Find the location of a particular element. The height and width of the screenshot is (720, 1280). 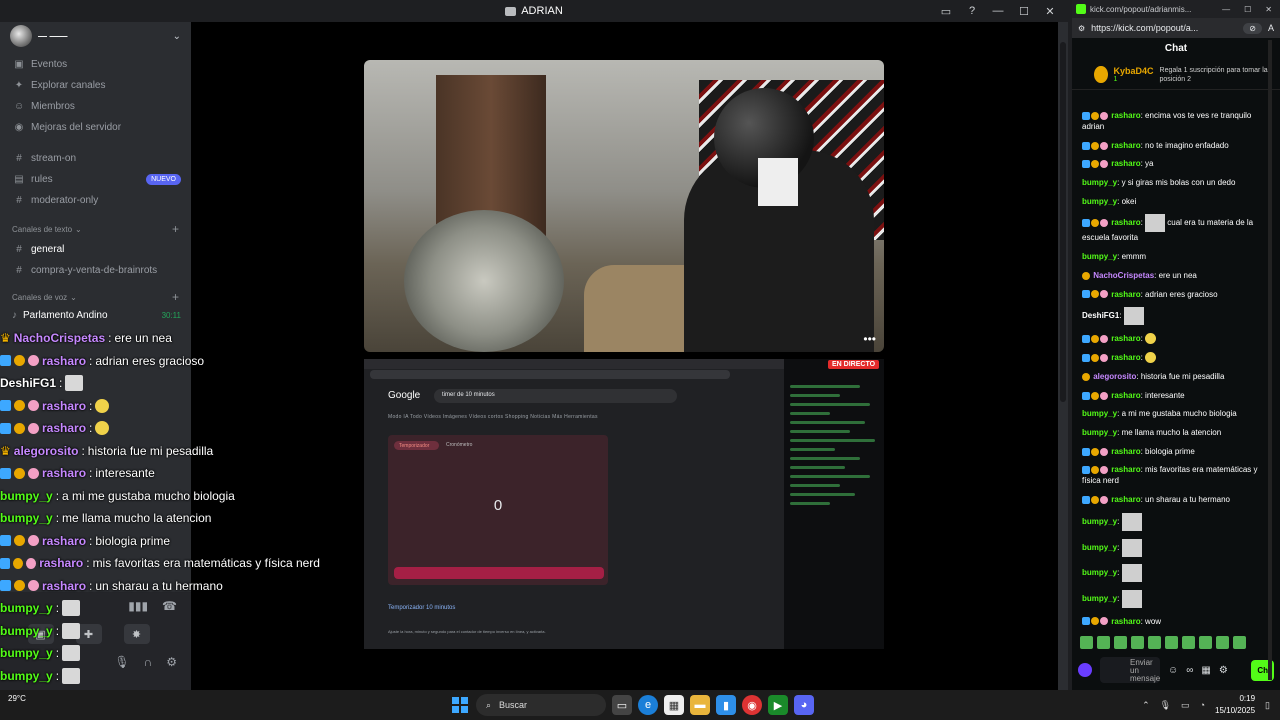

chevron-down-icon: ⌄ is located at coordinates (177, 36).